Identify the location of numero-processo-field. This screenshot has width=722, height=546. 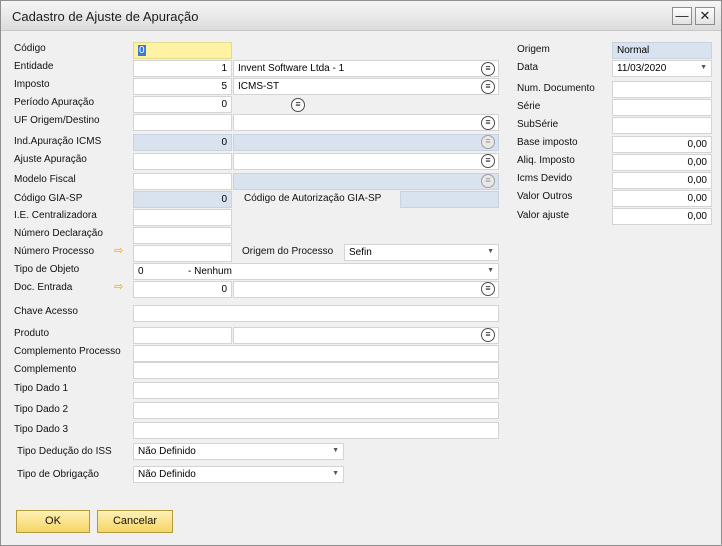
(182, 253).